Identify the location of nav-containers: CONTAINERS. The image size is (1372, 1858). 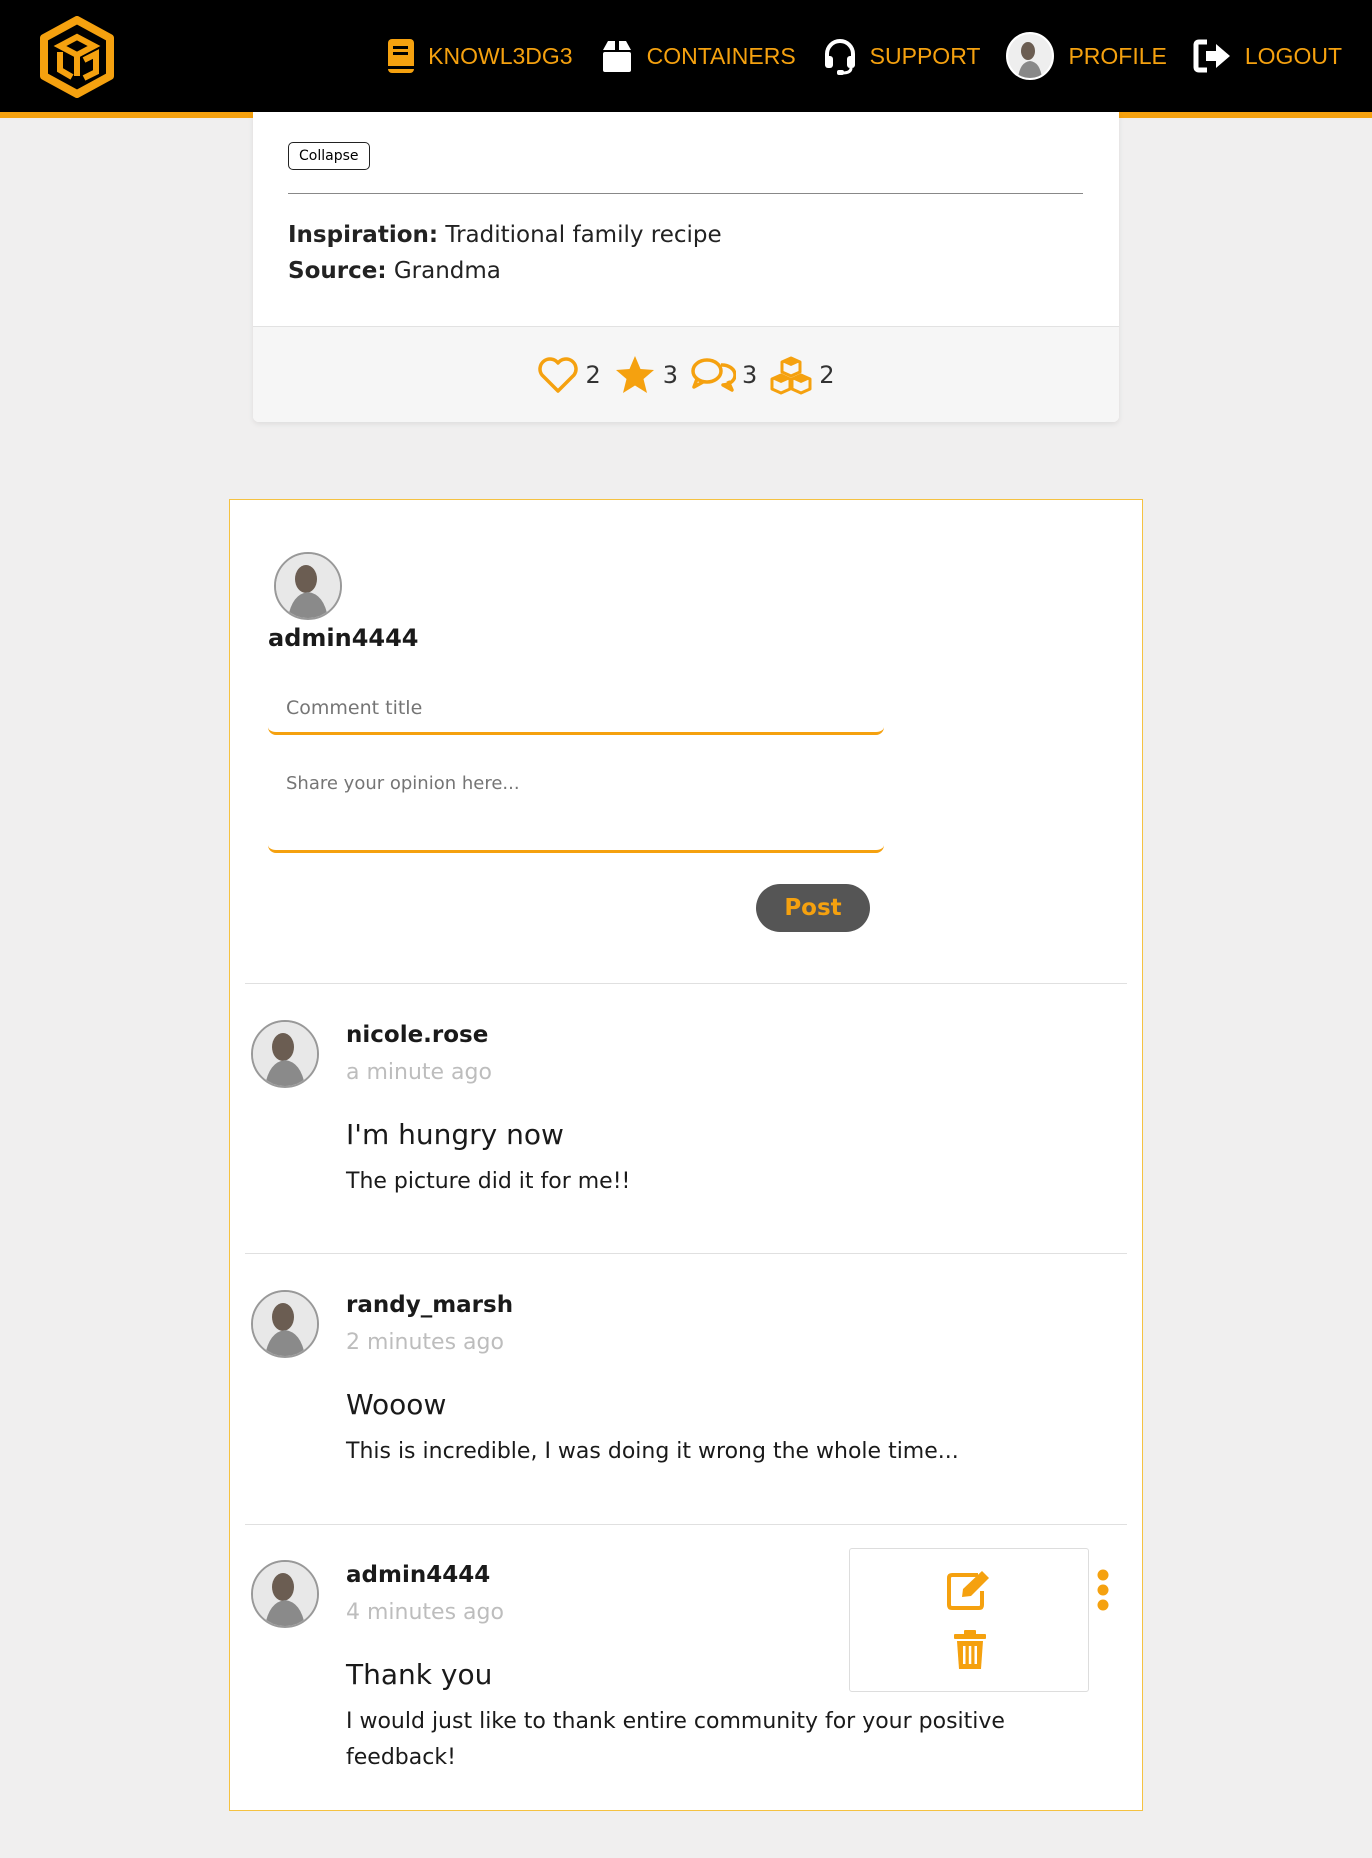
(697, 56).